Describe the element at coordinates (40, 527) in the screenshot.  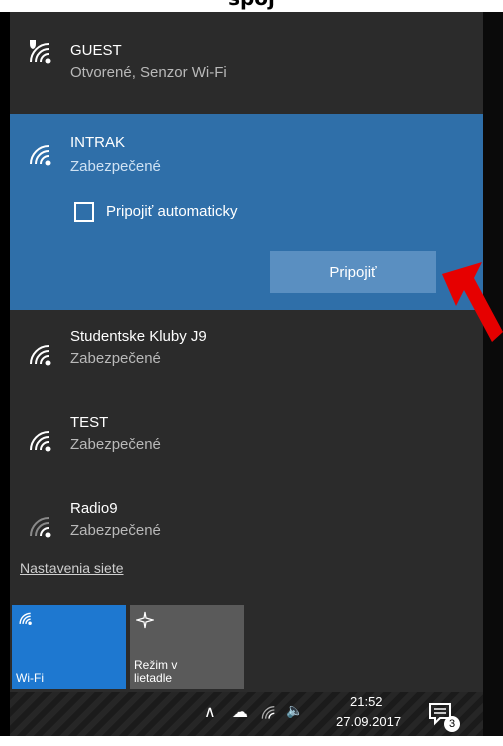
I see `wifi-weak-icon` at that location.